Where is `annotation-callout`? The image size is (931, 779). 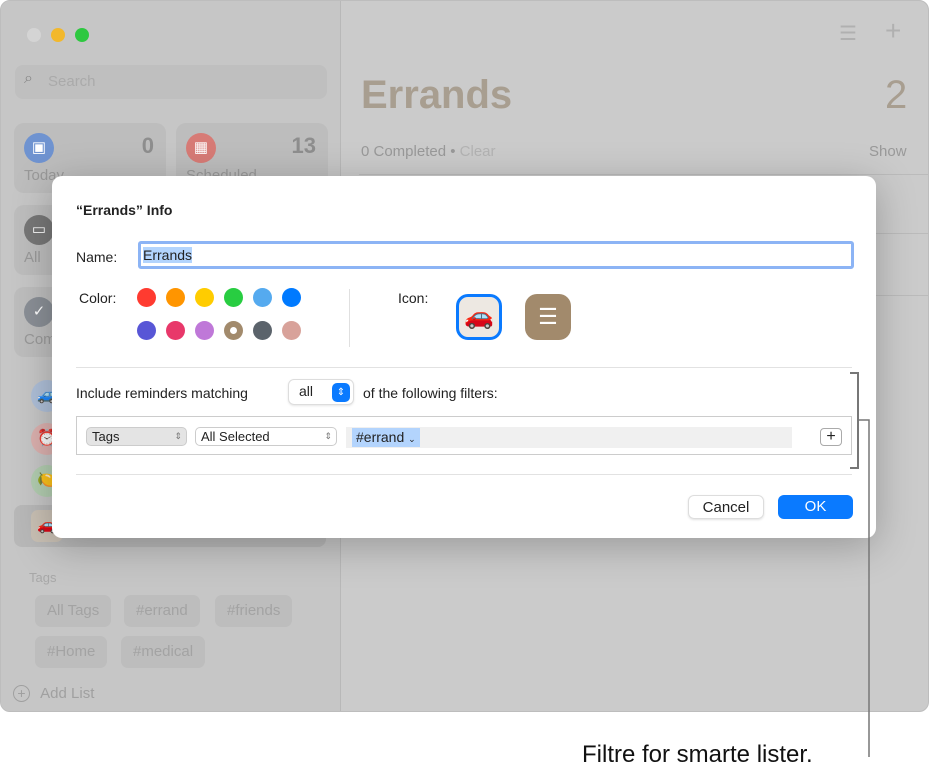 annotation-callout is located at coordinates (860, 564).